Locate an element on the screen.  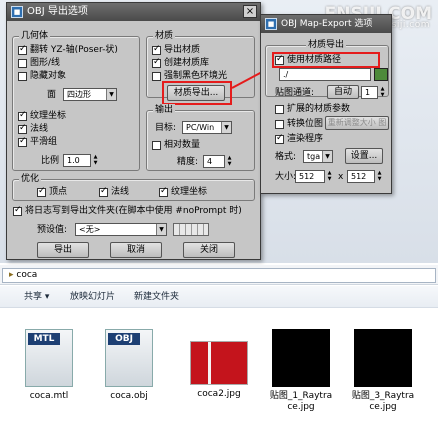
use-path-highlight is located at coordinates (326, 60).